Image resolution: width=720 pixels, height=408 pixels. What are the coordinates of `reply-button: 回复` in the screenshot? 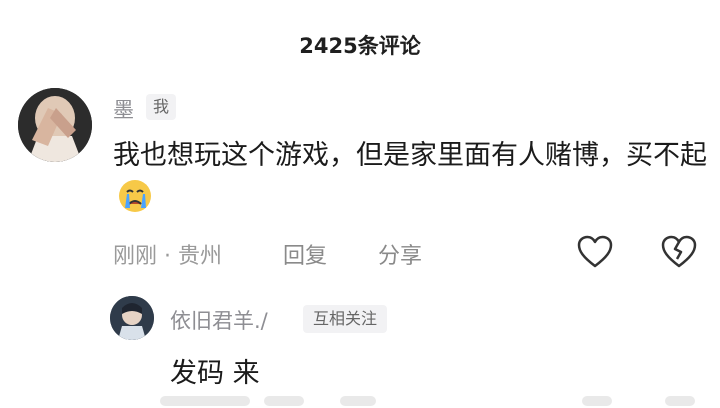 It's located at (305, 254).